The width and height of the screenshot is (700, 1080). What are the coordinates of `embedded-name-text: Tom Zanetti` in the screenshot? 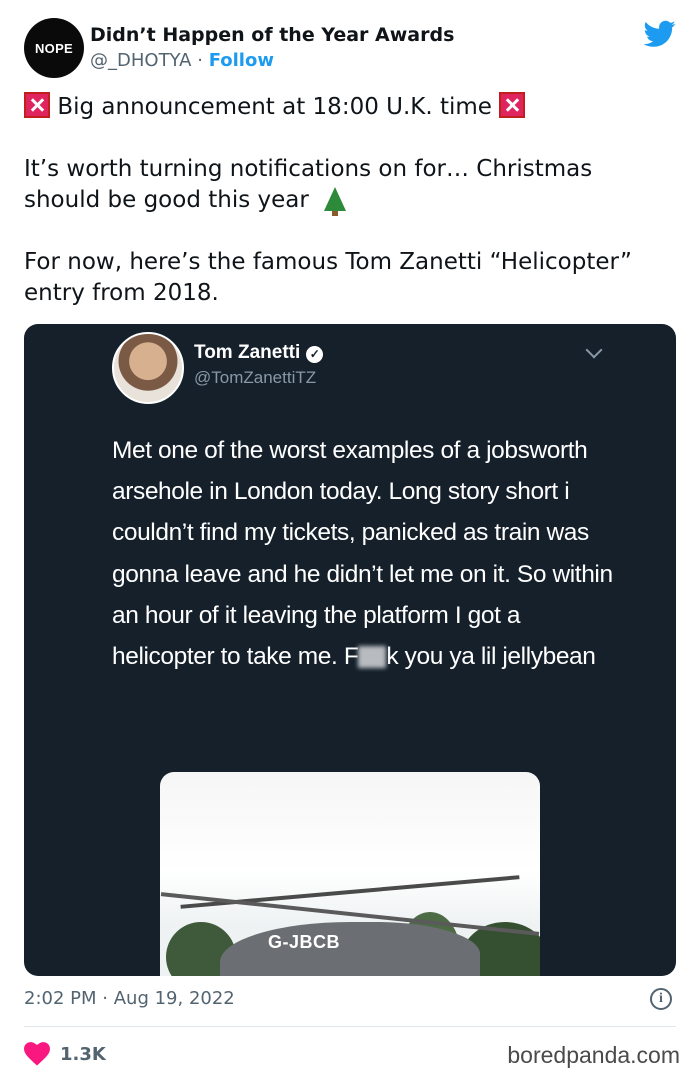 It's located at (247, 352).